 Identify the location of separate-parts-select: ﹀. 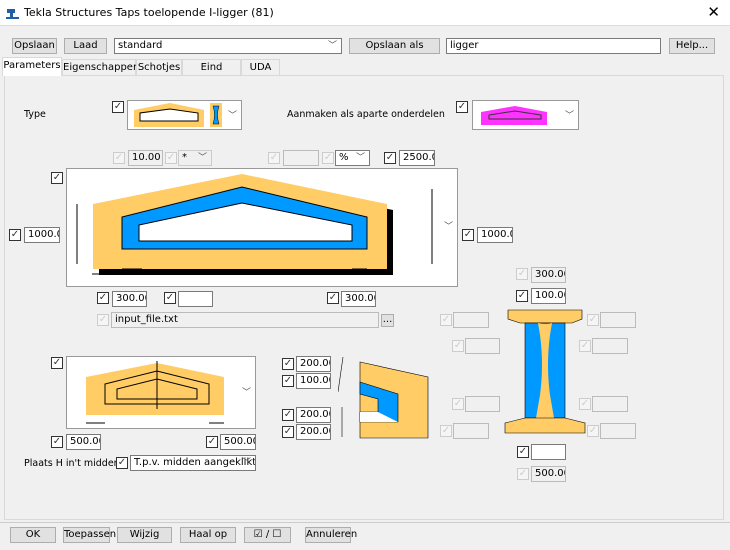
(525, 115).